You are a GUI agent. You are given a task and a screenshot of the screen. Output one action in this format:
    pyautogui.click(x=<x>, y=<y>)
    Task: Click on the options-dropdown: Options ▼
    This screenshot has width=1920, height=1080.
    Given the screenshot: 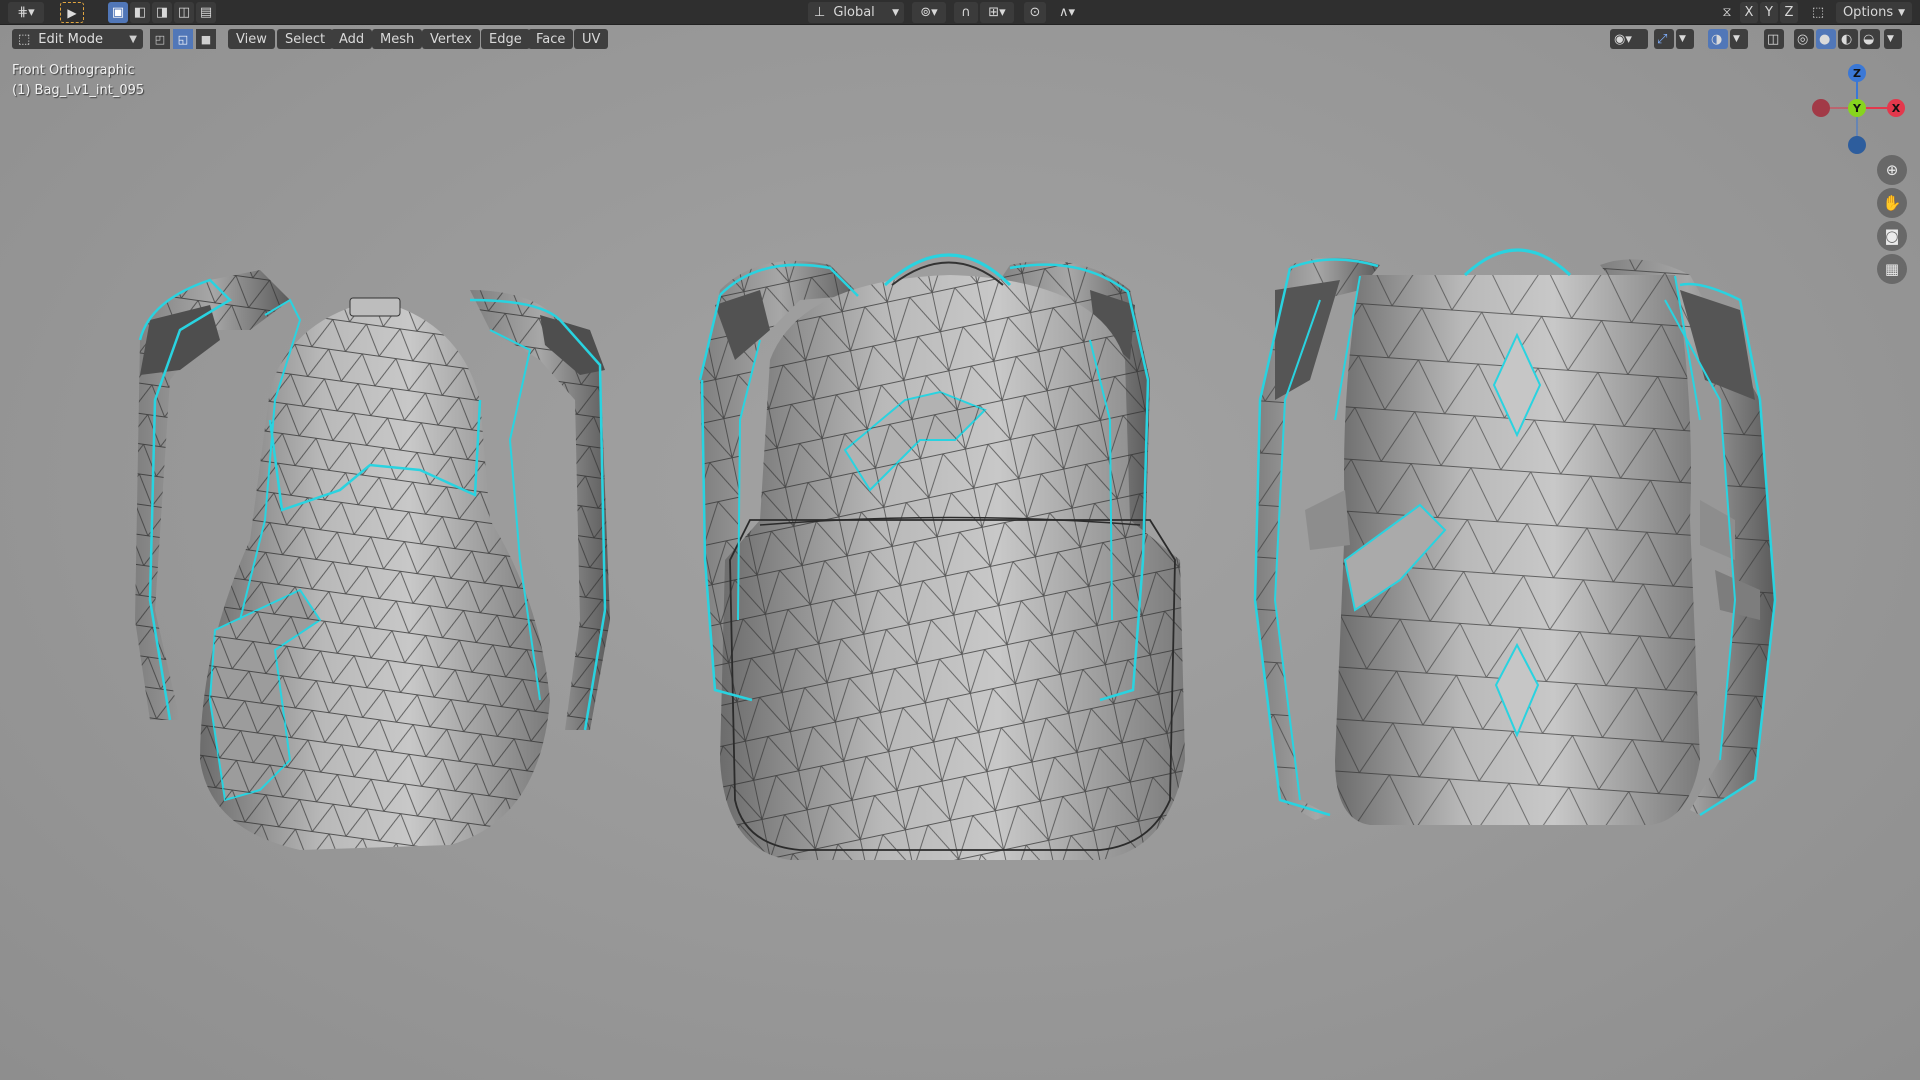 What is the action you would take?
    pyautogui.click(x=1874, y=12)
    